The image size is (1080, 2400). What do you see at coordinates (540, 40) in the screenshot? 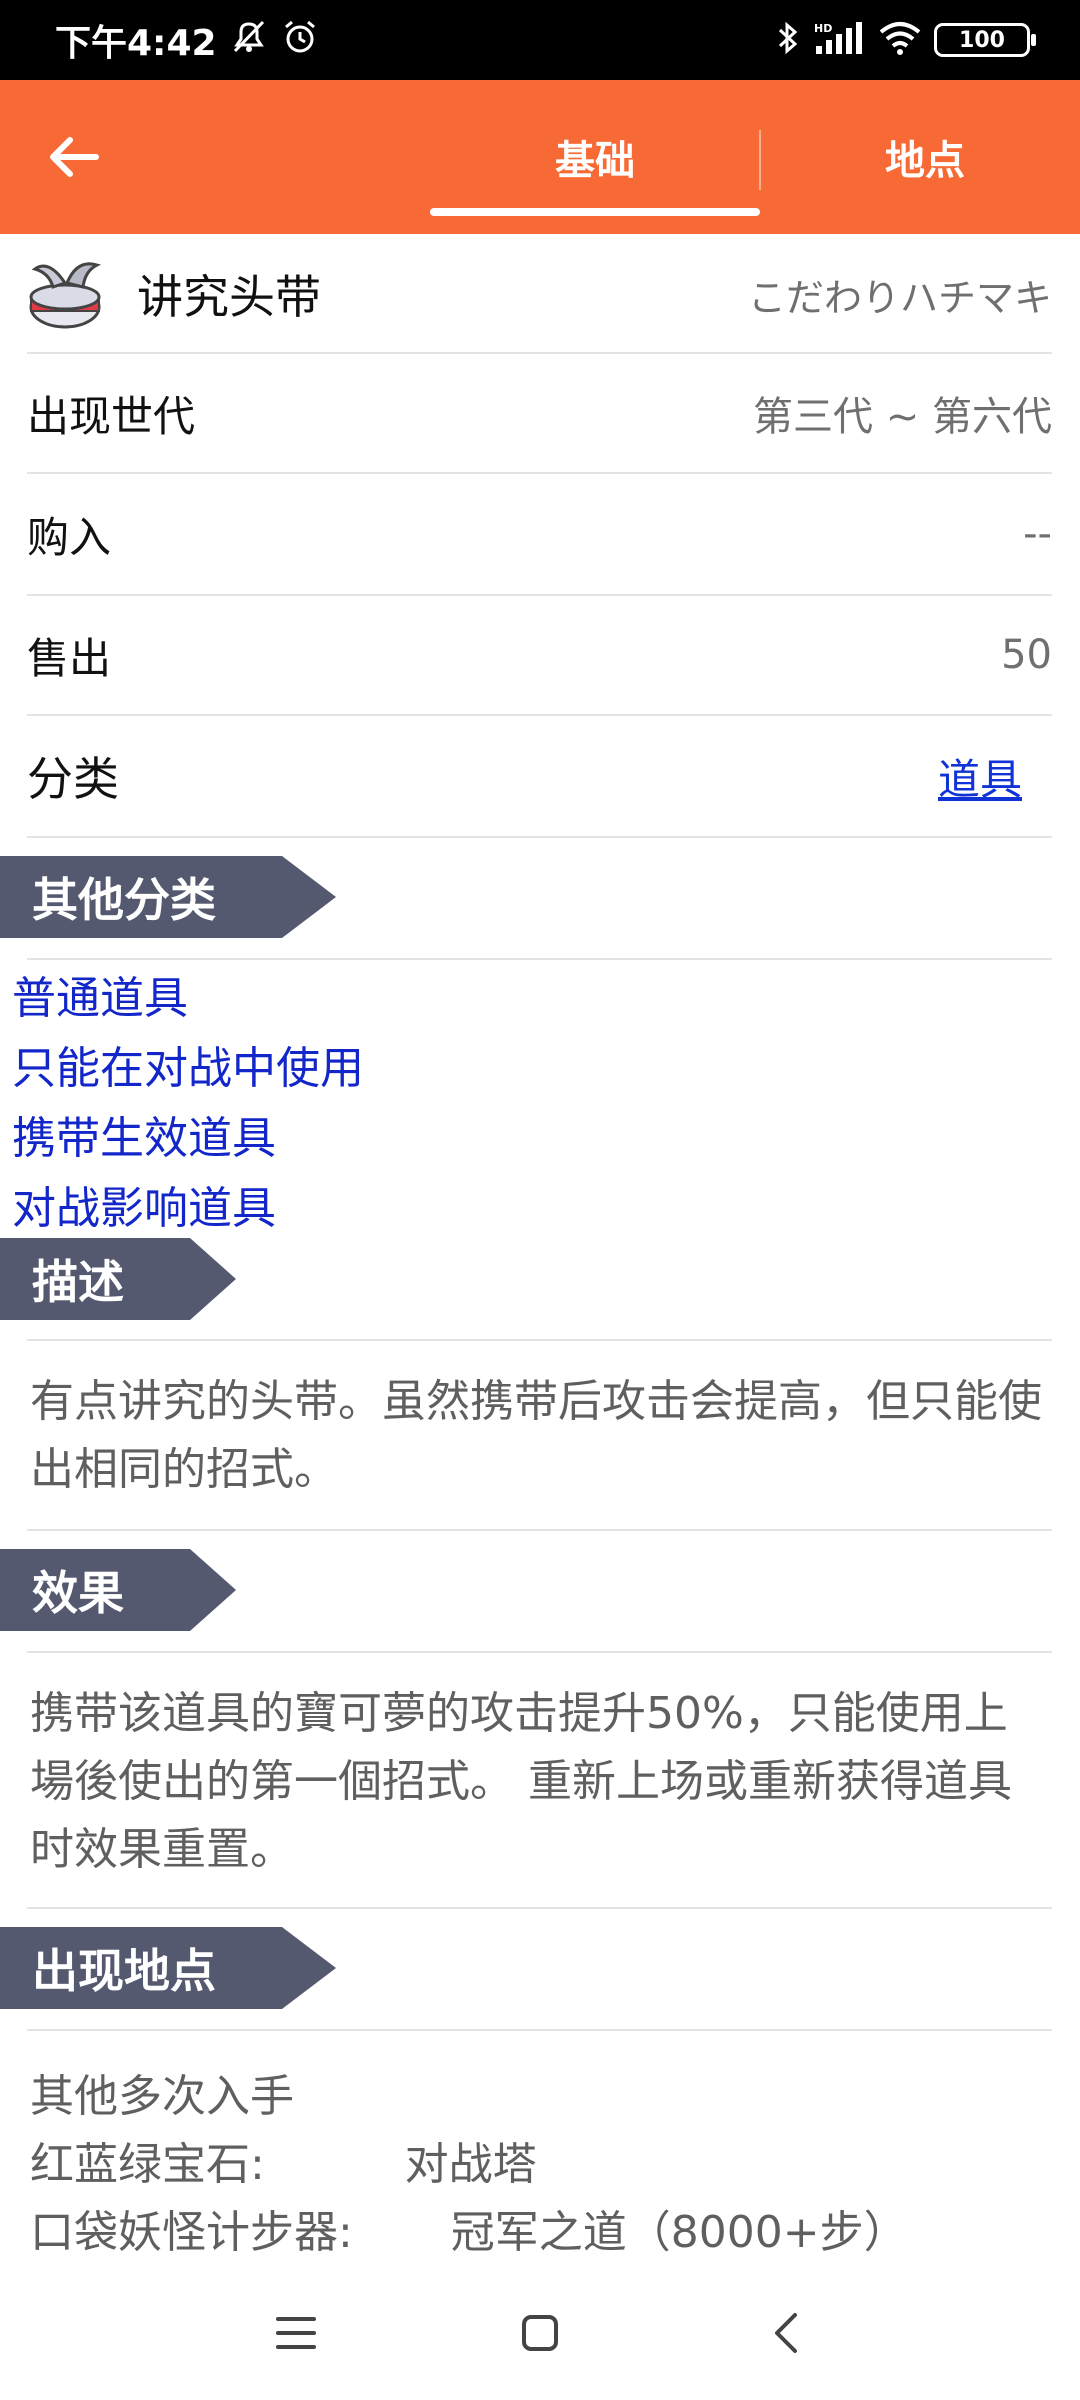
I see `status-bar: 下午4:42 HD 100` at bounding box center [540, 40].